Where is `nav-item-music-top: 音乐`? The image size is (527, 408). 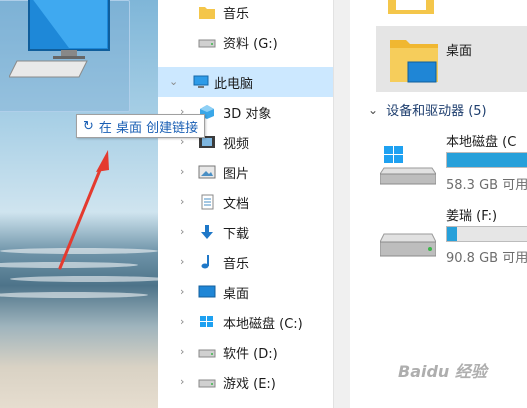 nav-item-music-top: 音乐 is located at coordinates (245, 13).